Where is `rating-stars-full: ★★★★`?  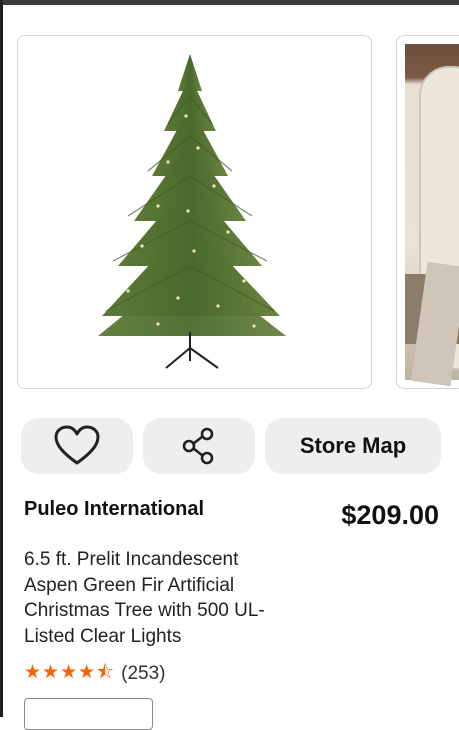 rating-stars-full: ★★★★ is located at coordinates (60, 672).